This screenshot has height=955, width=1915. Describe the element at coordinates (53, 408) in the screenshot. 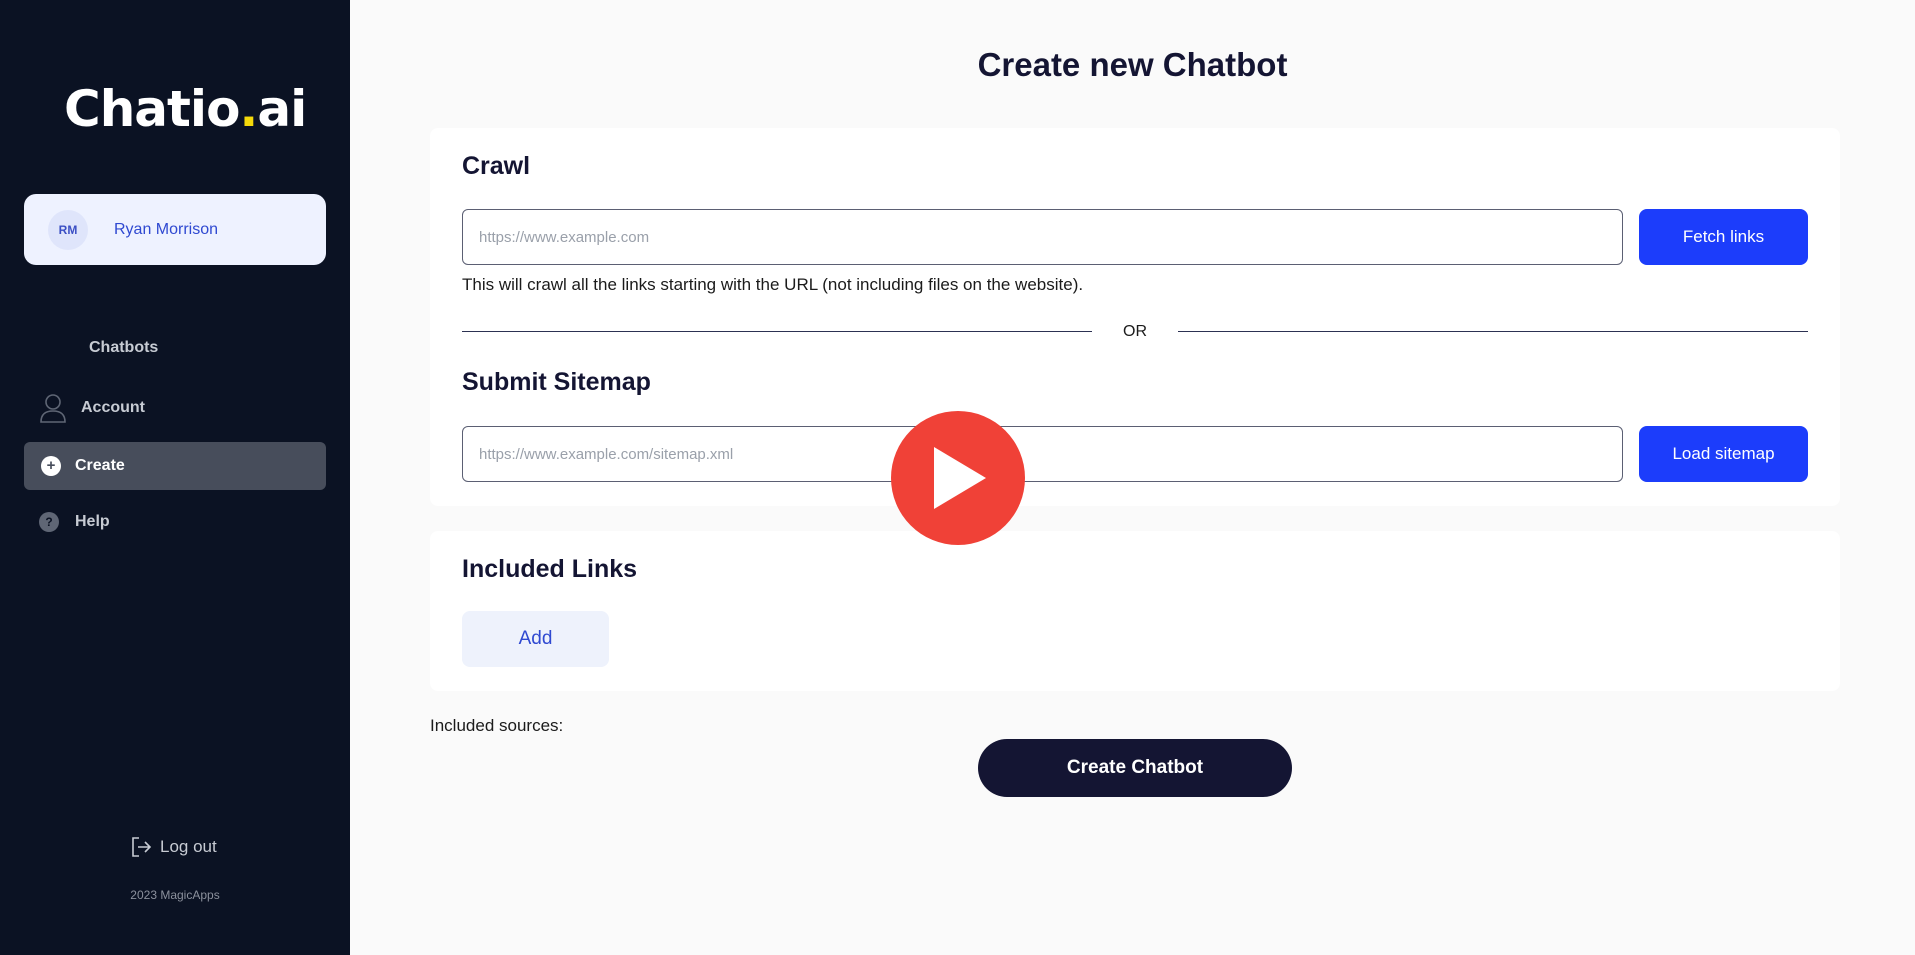

I see `user-icon` at that location.